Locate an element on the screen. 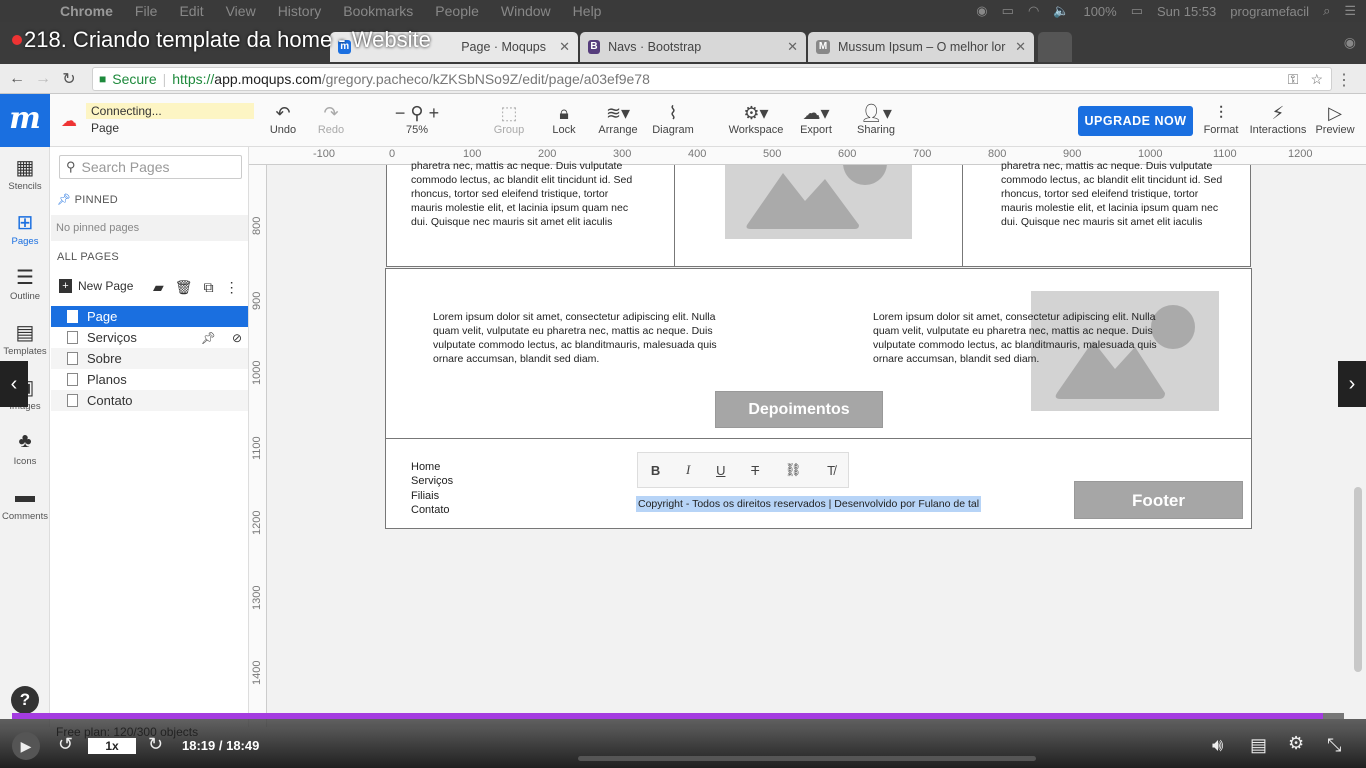  footer-link-servicos: Serviços is located at coordinates (432, 481).